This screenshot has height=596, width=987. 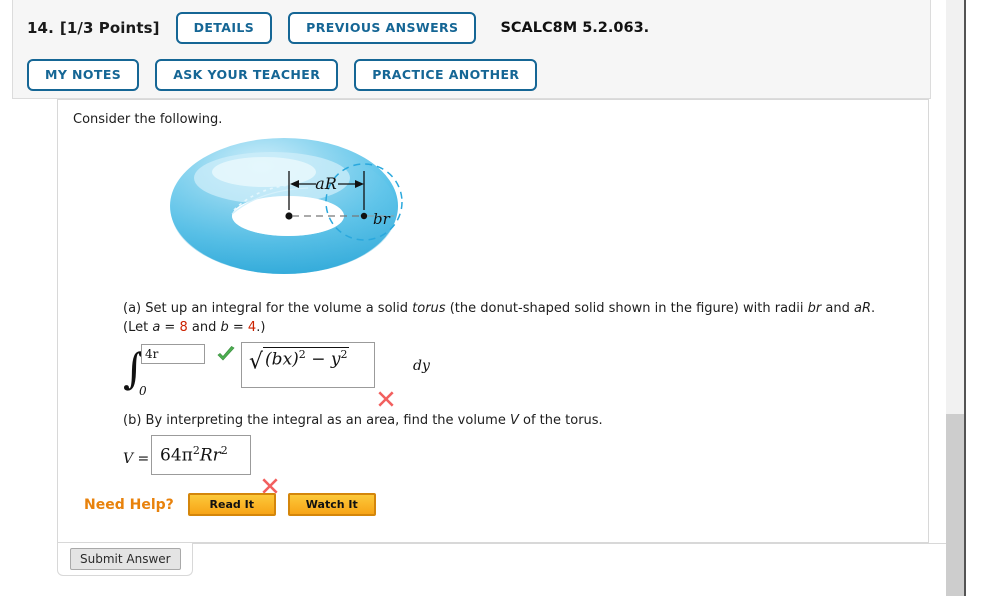 I want to click on let-suffix: .), so click(x=261, y=327).